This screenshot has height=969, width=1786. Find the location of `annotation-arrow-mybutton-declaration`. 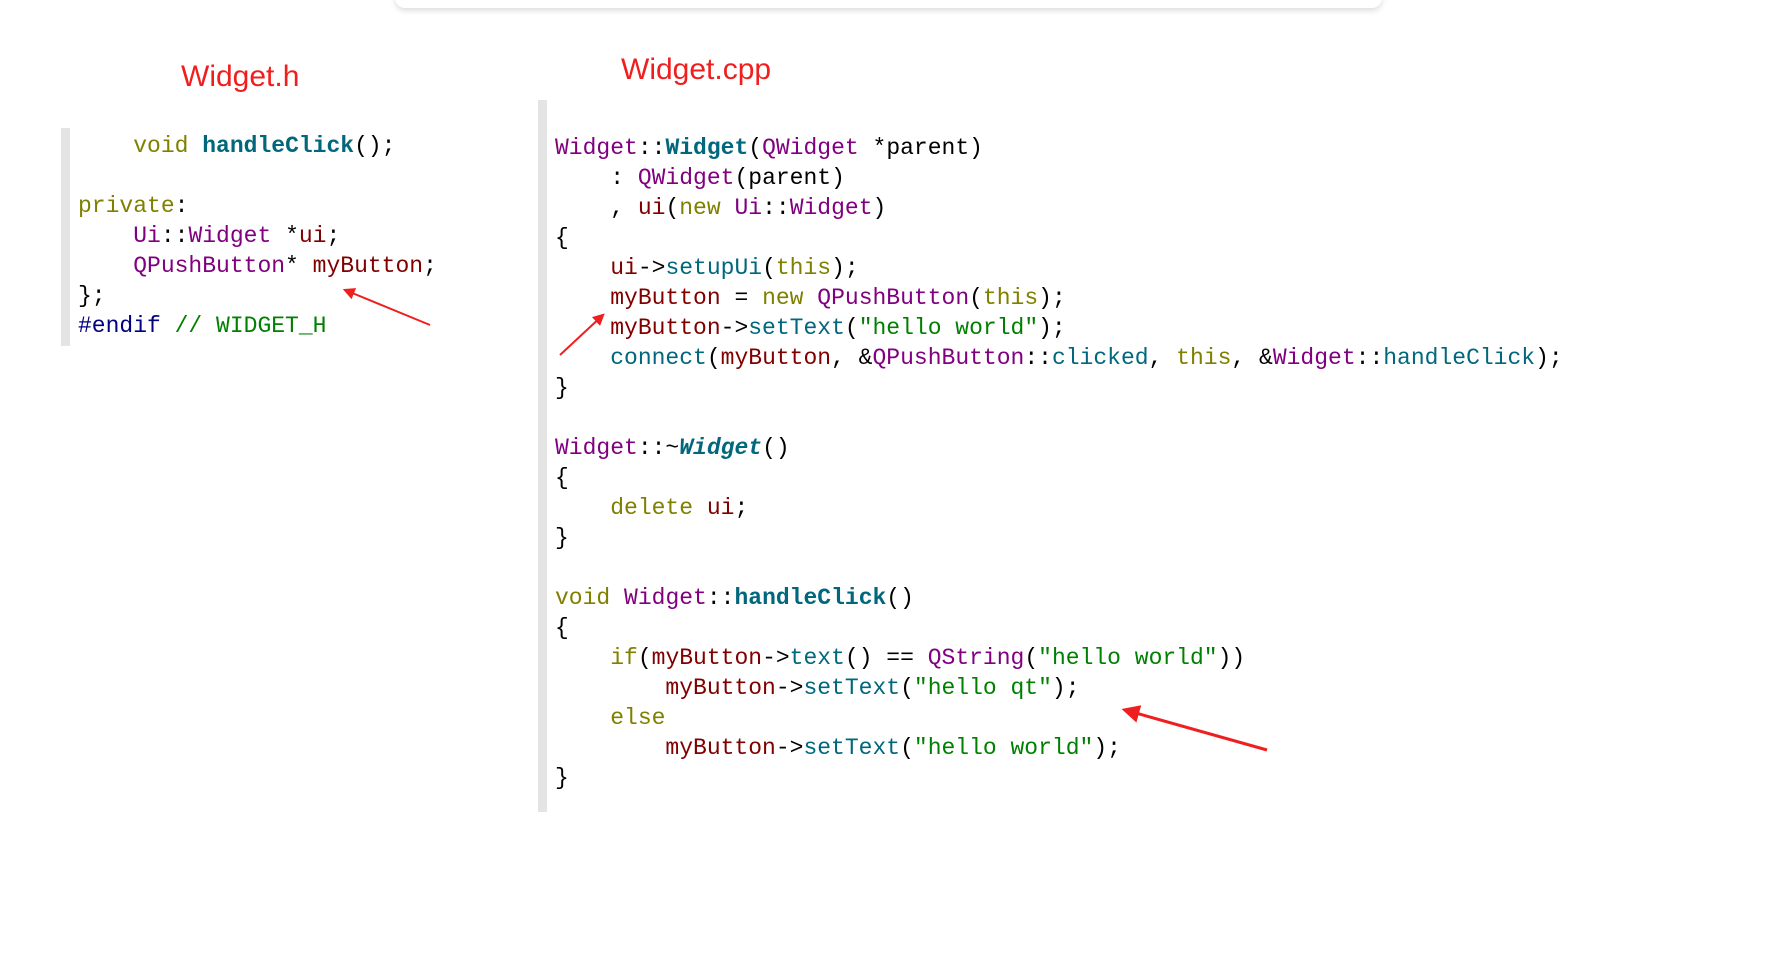

annotation-arrow-mybutton-declaration is located at coordinates (386, 307).